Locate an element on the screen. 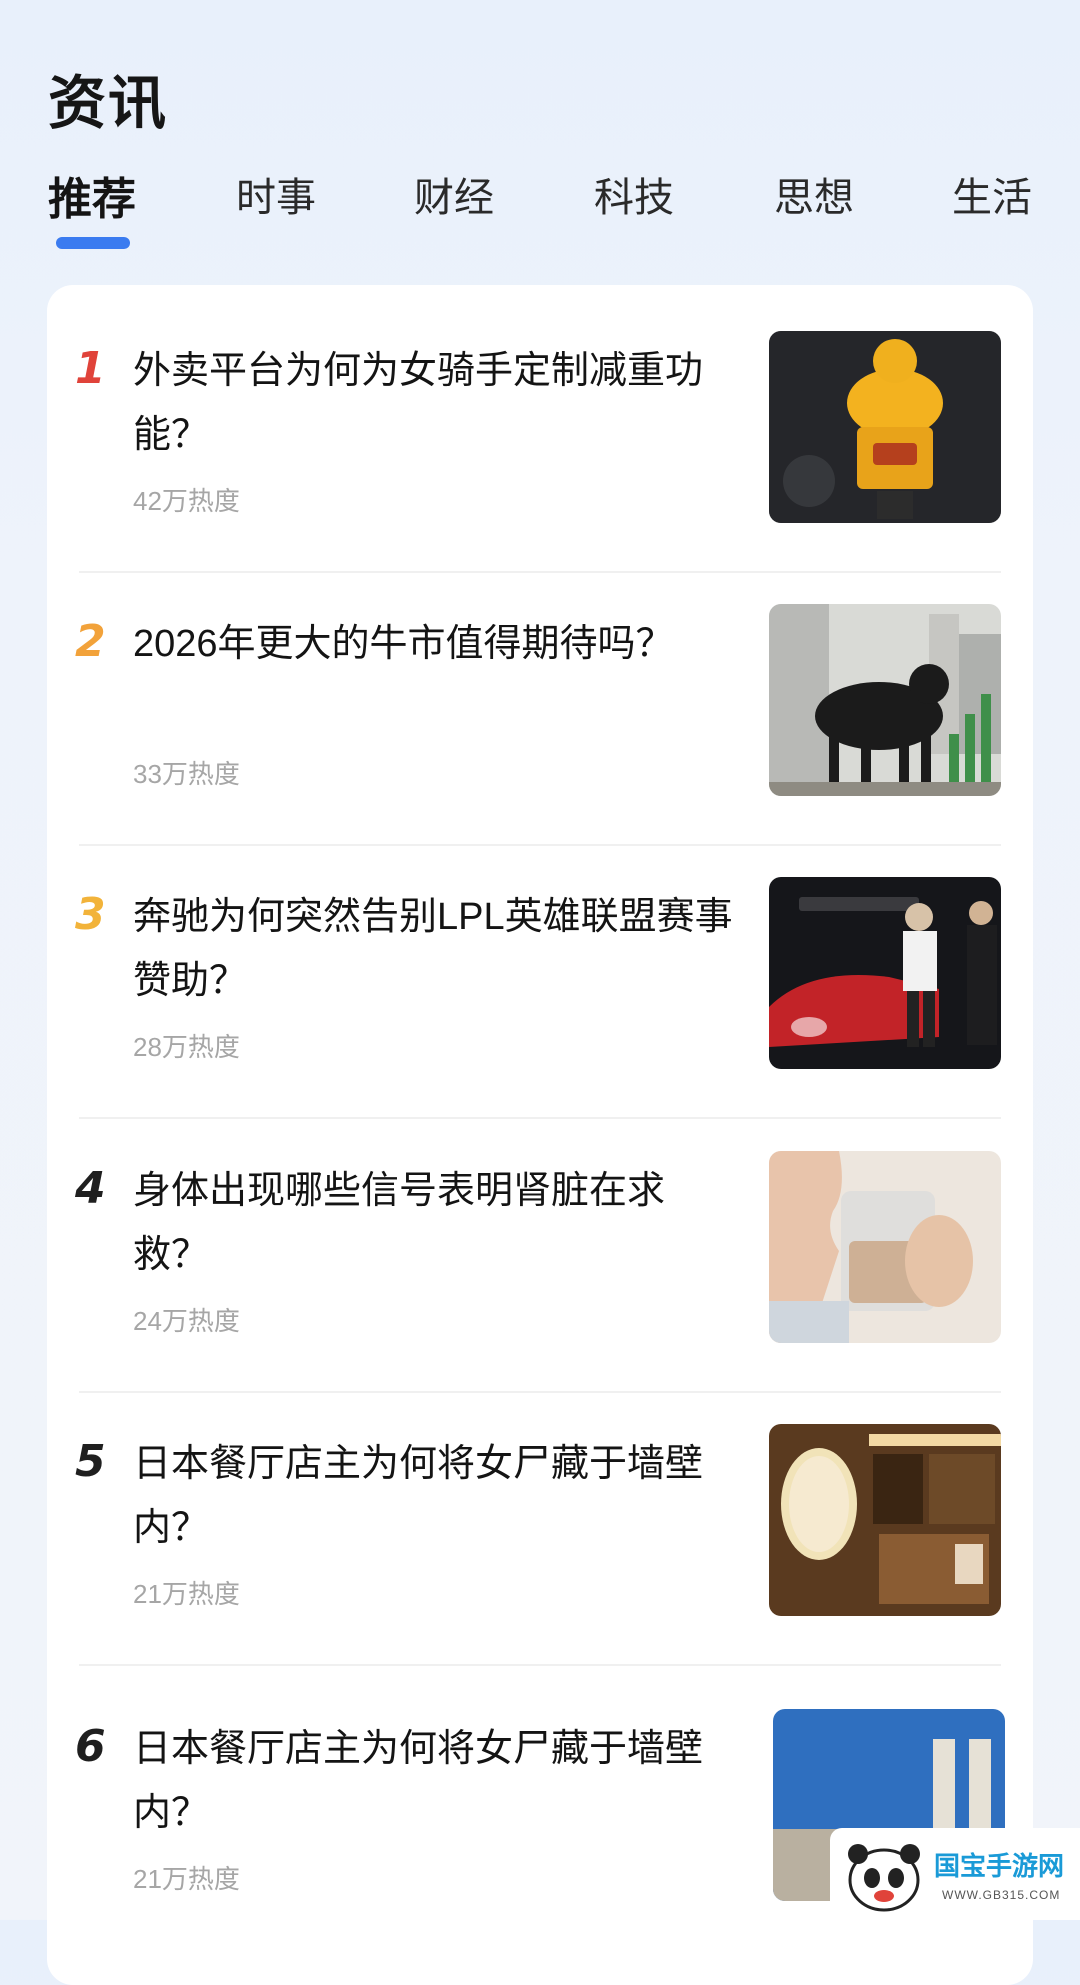 This screenshot has height=1985, width=1080. news-item-5: 5 日本餐厅店主为何将女尸藏于墙壁内？ 21万热度 is located at coordinates (540, 1560).